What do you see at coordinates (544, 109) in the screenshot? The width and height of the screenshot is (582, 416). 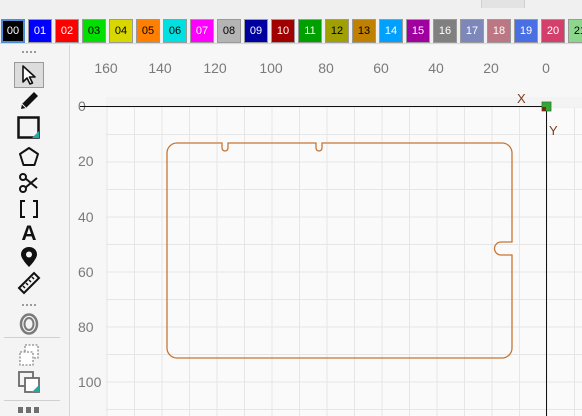 I see `origin-marker-corner` at bounding box center [544, 109].